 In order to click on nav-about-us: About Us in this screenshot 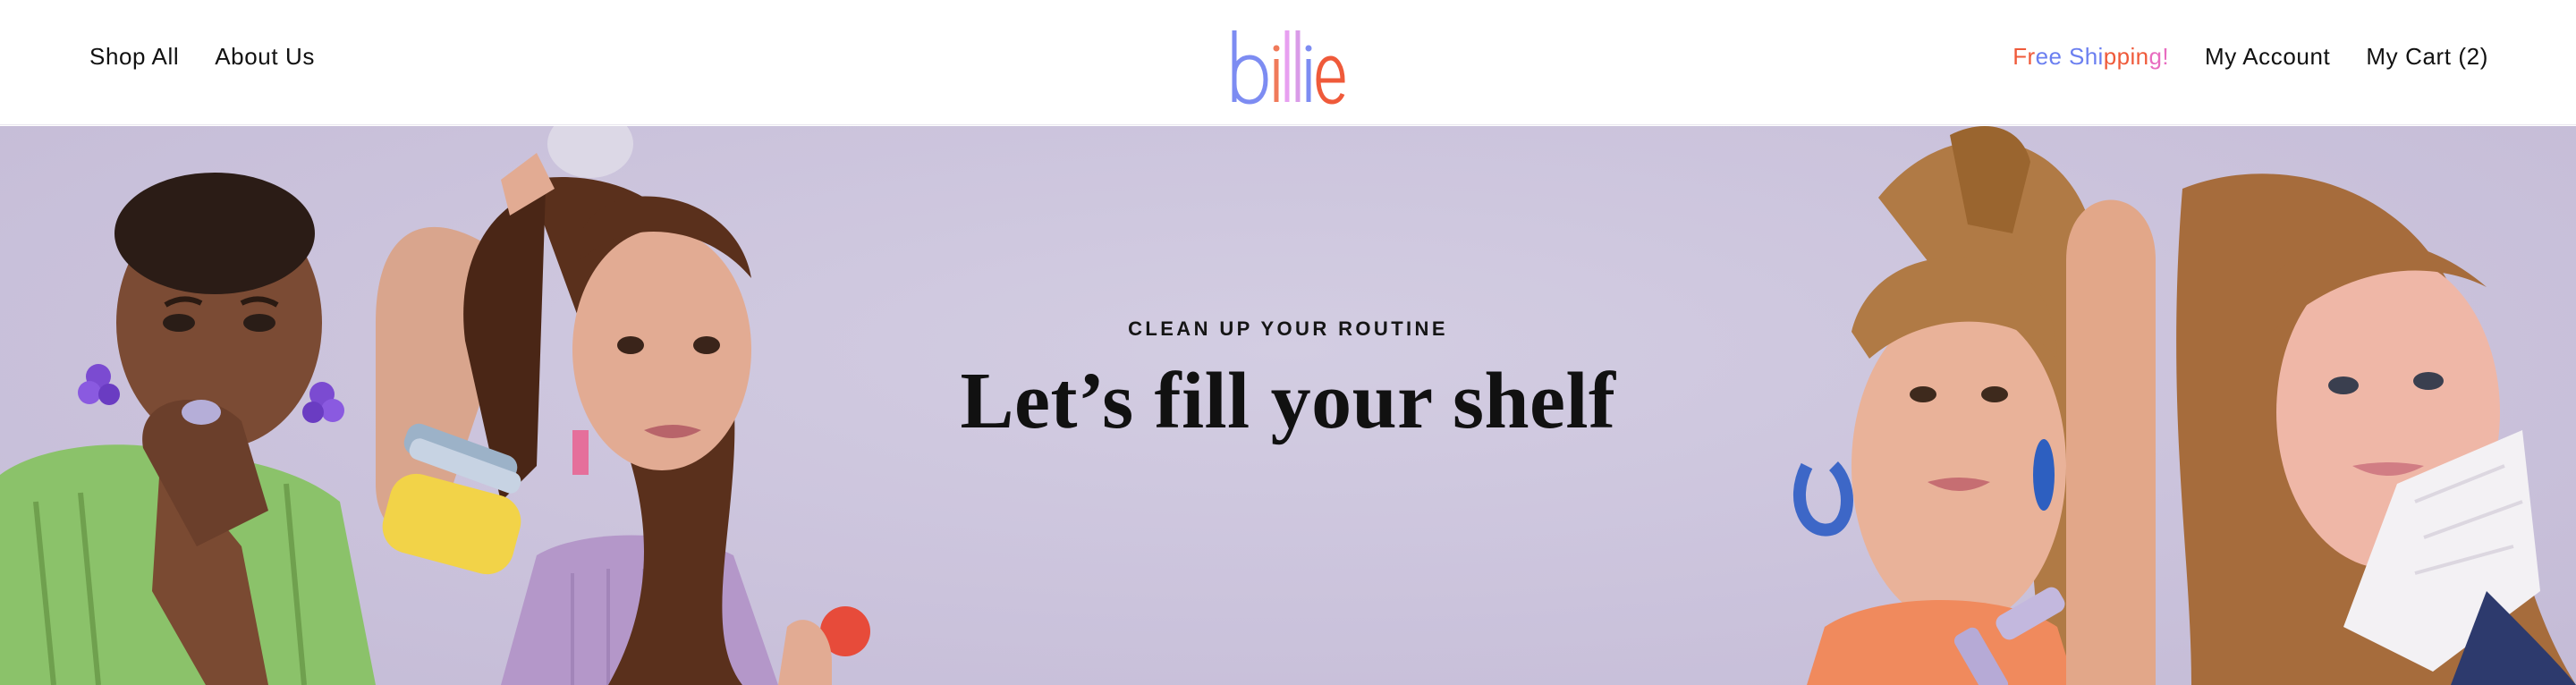, I will do `click(265, 57)`.